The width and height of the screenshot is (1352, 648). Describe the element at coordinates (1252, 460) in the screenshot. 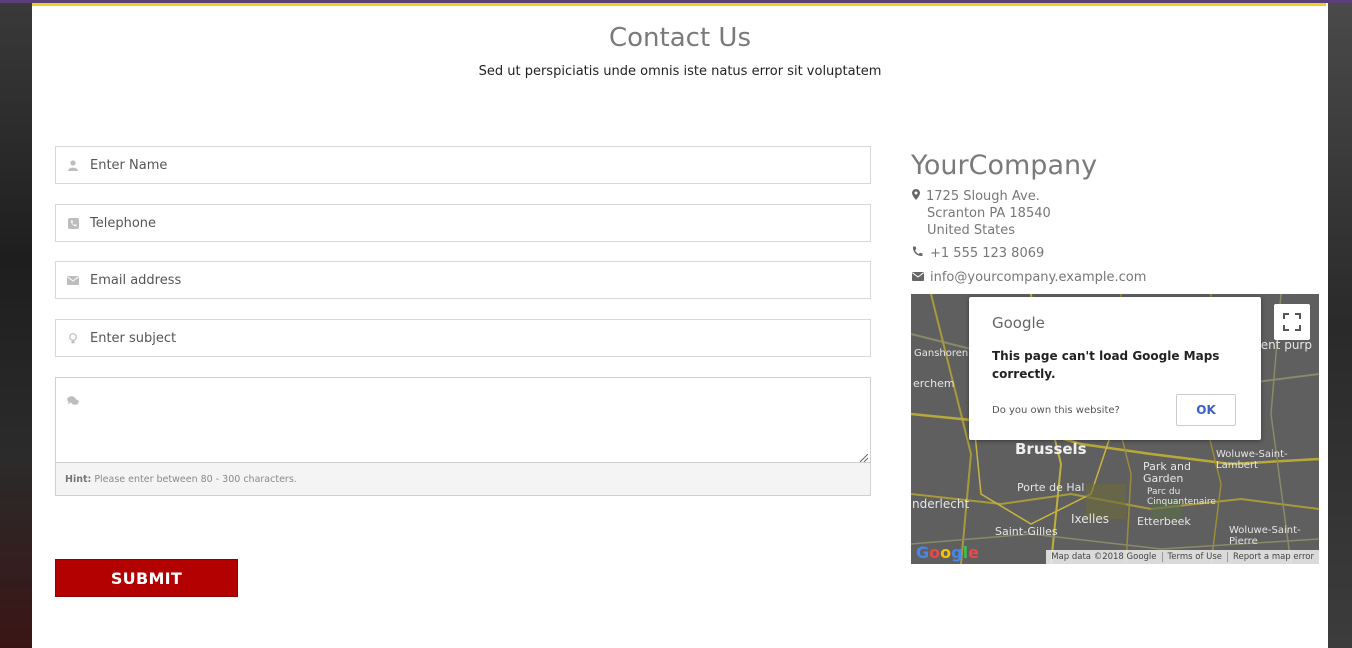

I see `map-label-woluwe-lambert: Woluwe-Saint-Lambert` at that location.